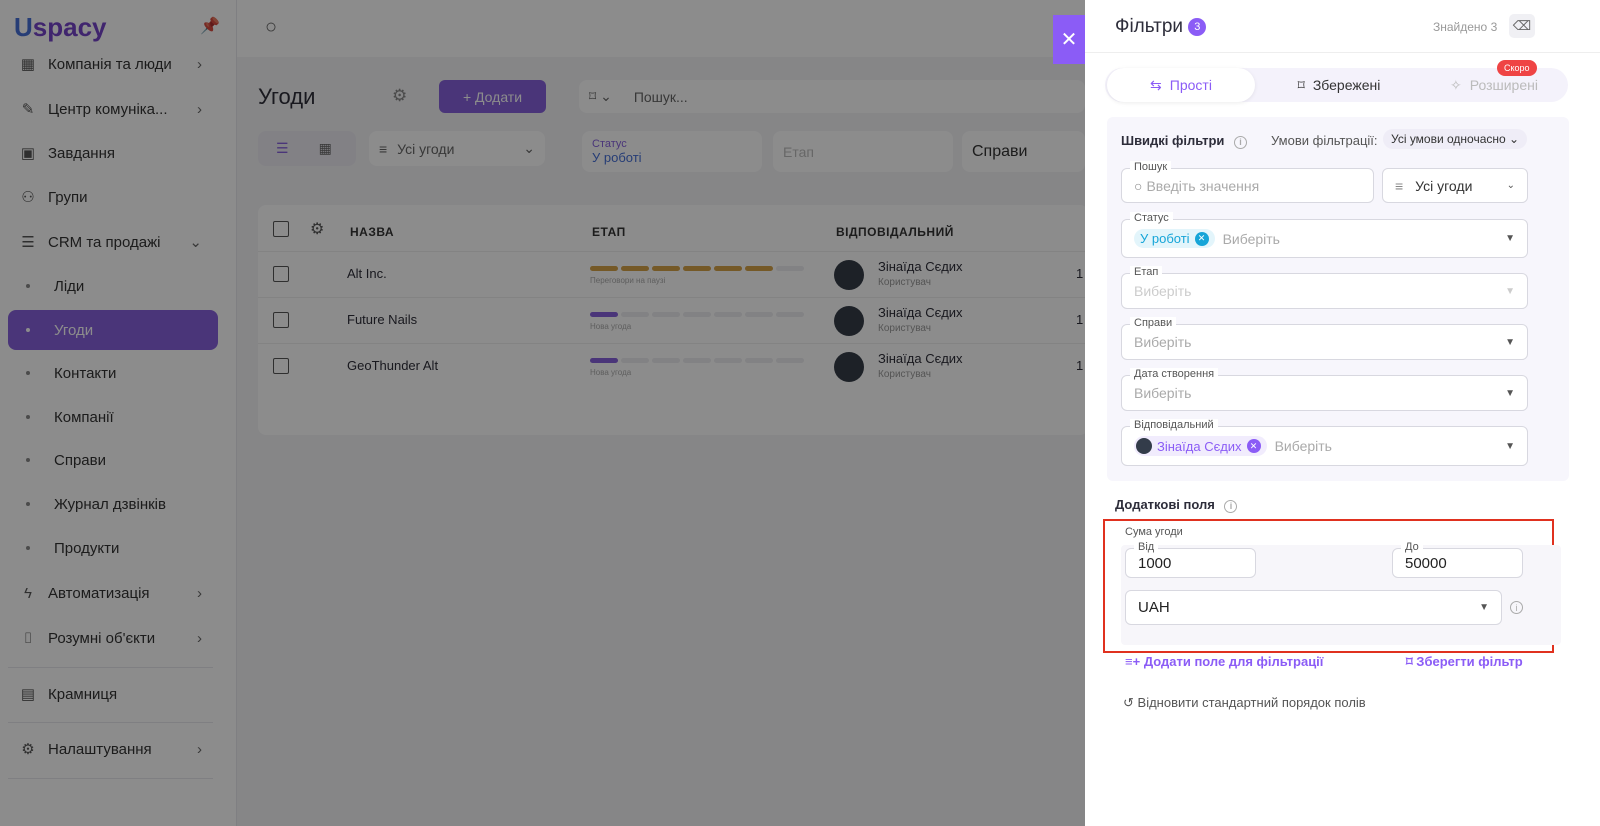  I want to click on sidebar-item-groups: ⚇ Групи, so click(118, 197).